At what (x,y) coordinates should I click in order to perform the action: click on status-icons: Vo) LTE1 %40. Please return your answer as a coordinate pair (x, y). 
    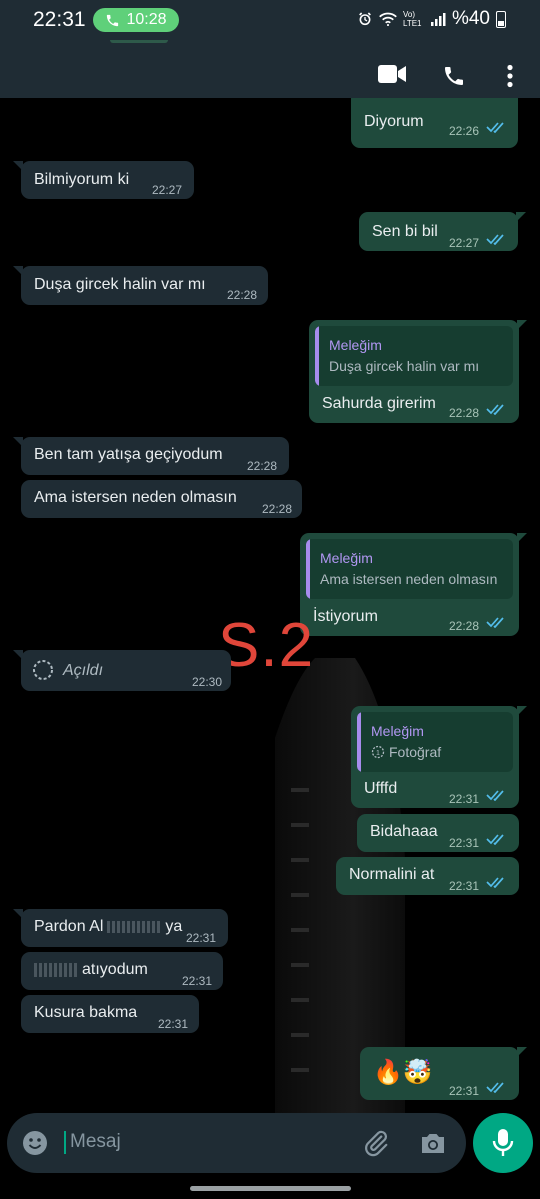
    Looking at the image, I should click on (431, 19).